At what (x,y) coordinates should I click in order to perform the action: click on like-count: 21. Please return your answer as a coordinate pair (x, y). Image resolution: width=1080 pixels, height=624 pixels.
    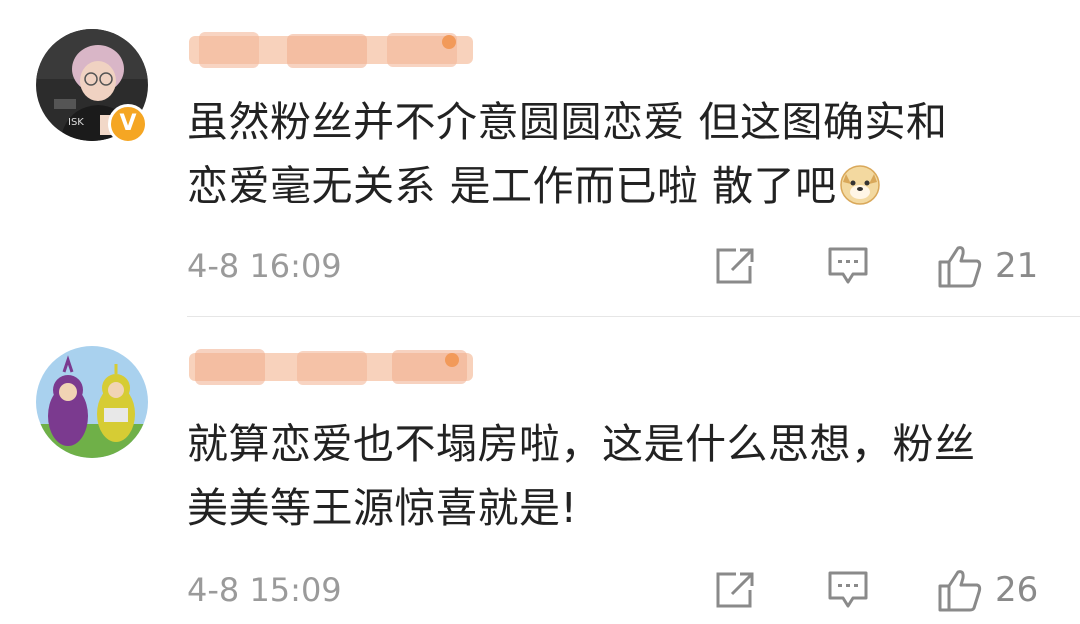
    Looking at the image, I should click on (1017, 266).